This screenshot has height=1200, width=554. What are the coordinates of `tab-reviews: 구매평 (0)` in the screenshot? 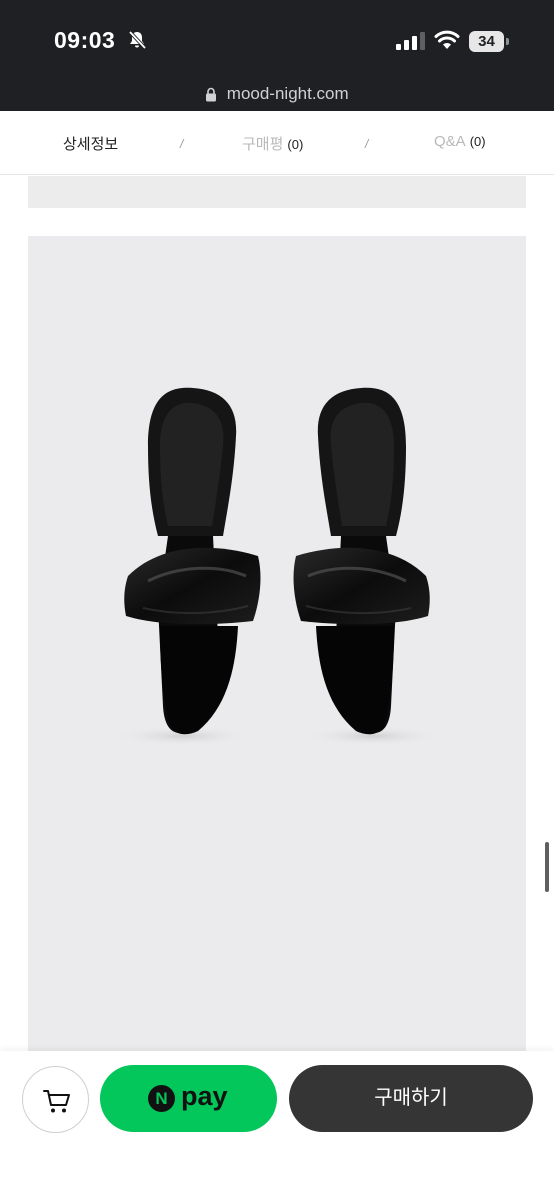 It's located at (272, 143).